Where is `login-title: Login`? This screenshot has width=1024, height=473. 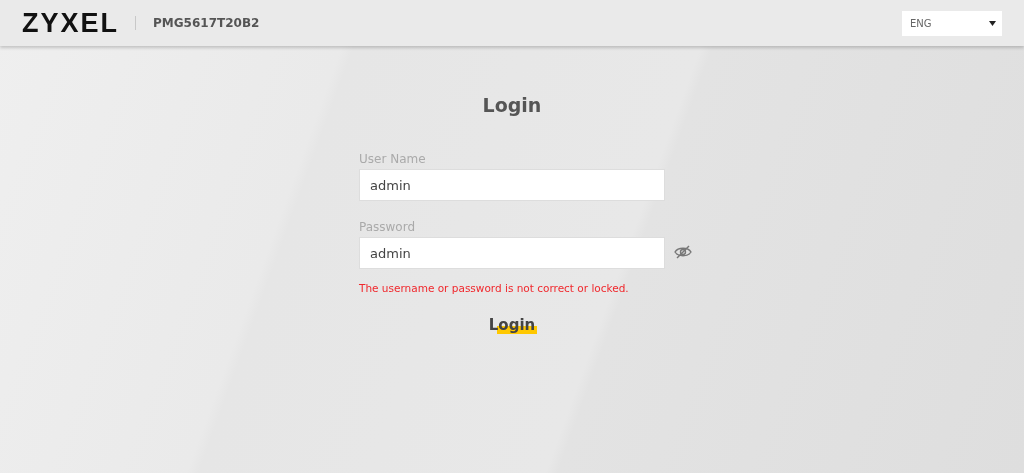
login-title: Login is located at coordinates (512, 105).